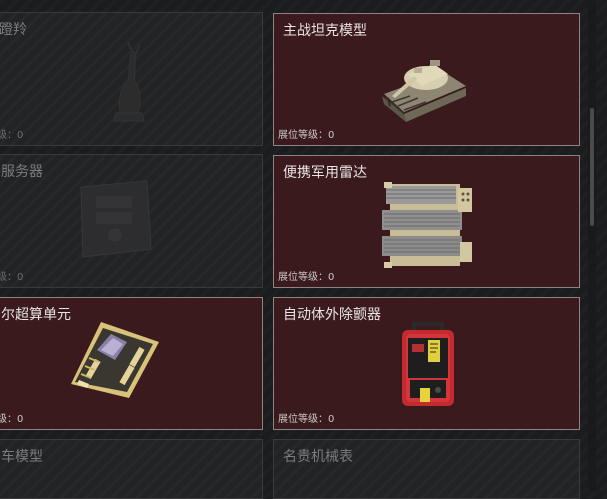  What do you see at coordinates (592, 167) in the screenshot?
I see `scrollbar-thumb` at bounding box center [592, 167].